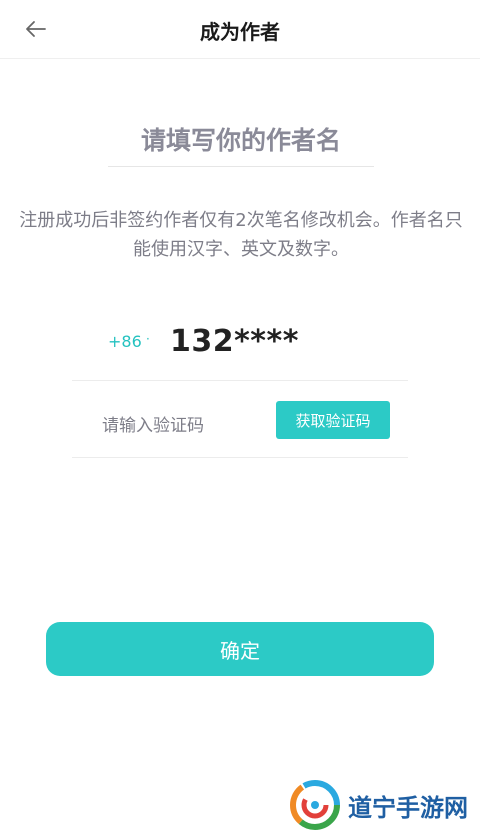 The image size is (480, 833). I want to click on watermark: 道宁手游网, so click(379, 805).